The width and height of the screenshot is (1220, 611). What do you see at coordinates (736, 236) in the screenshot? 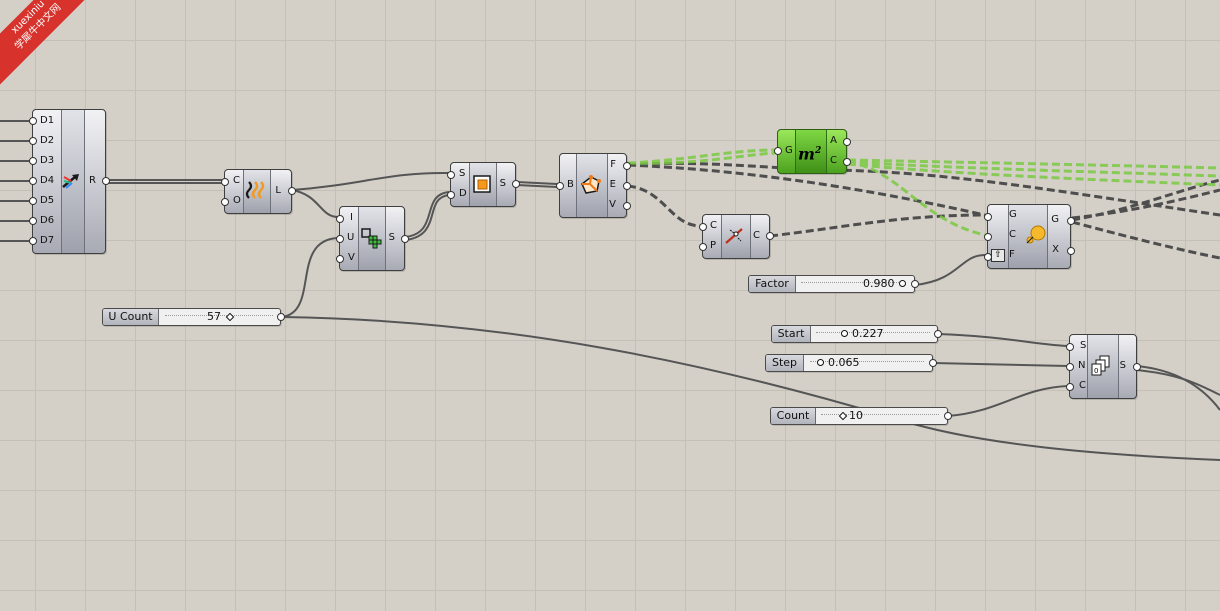
I see `closest-point-component: C P C` at bounding box center [736, 236].